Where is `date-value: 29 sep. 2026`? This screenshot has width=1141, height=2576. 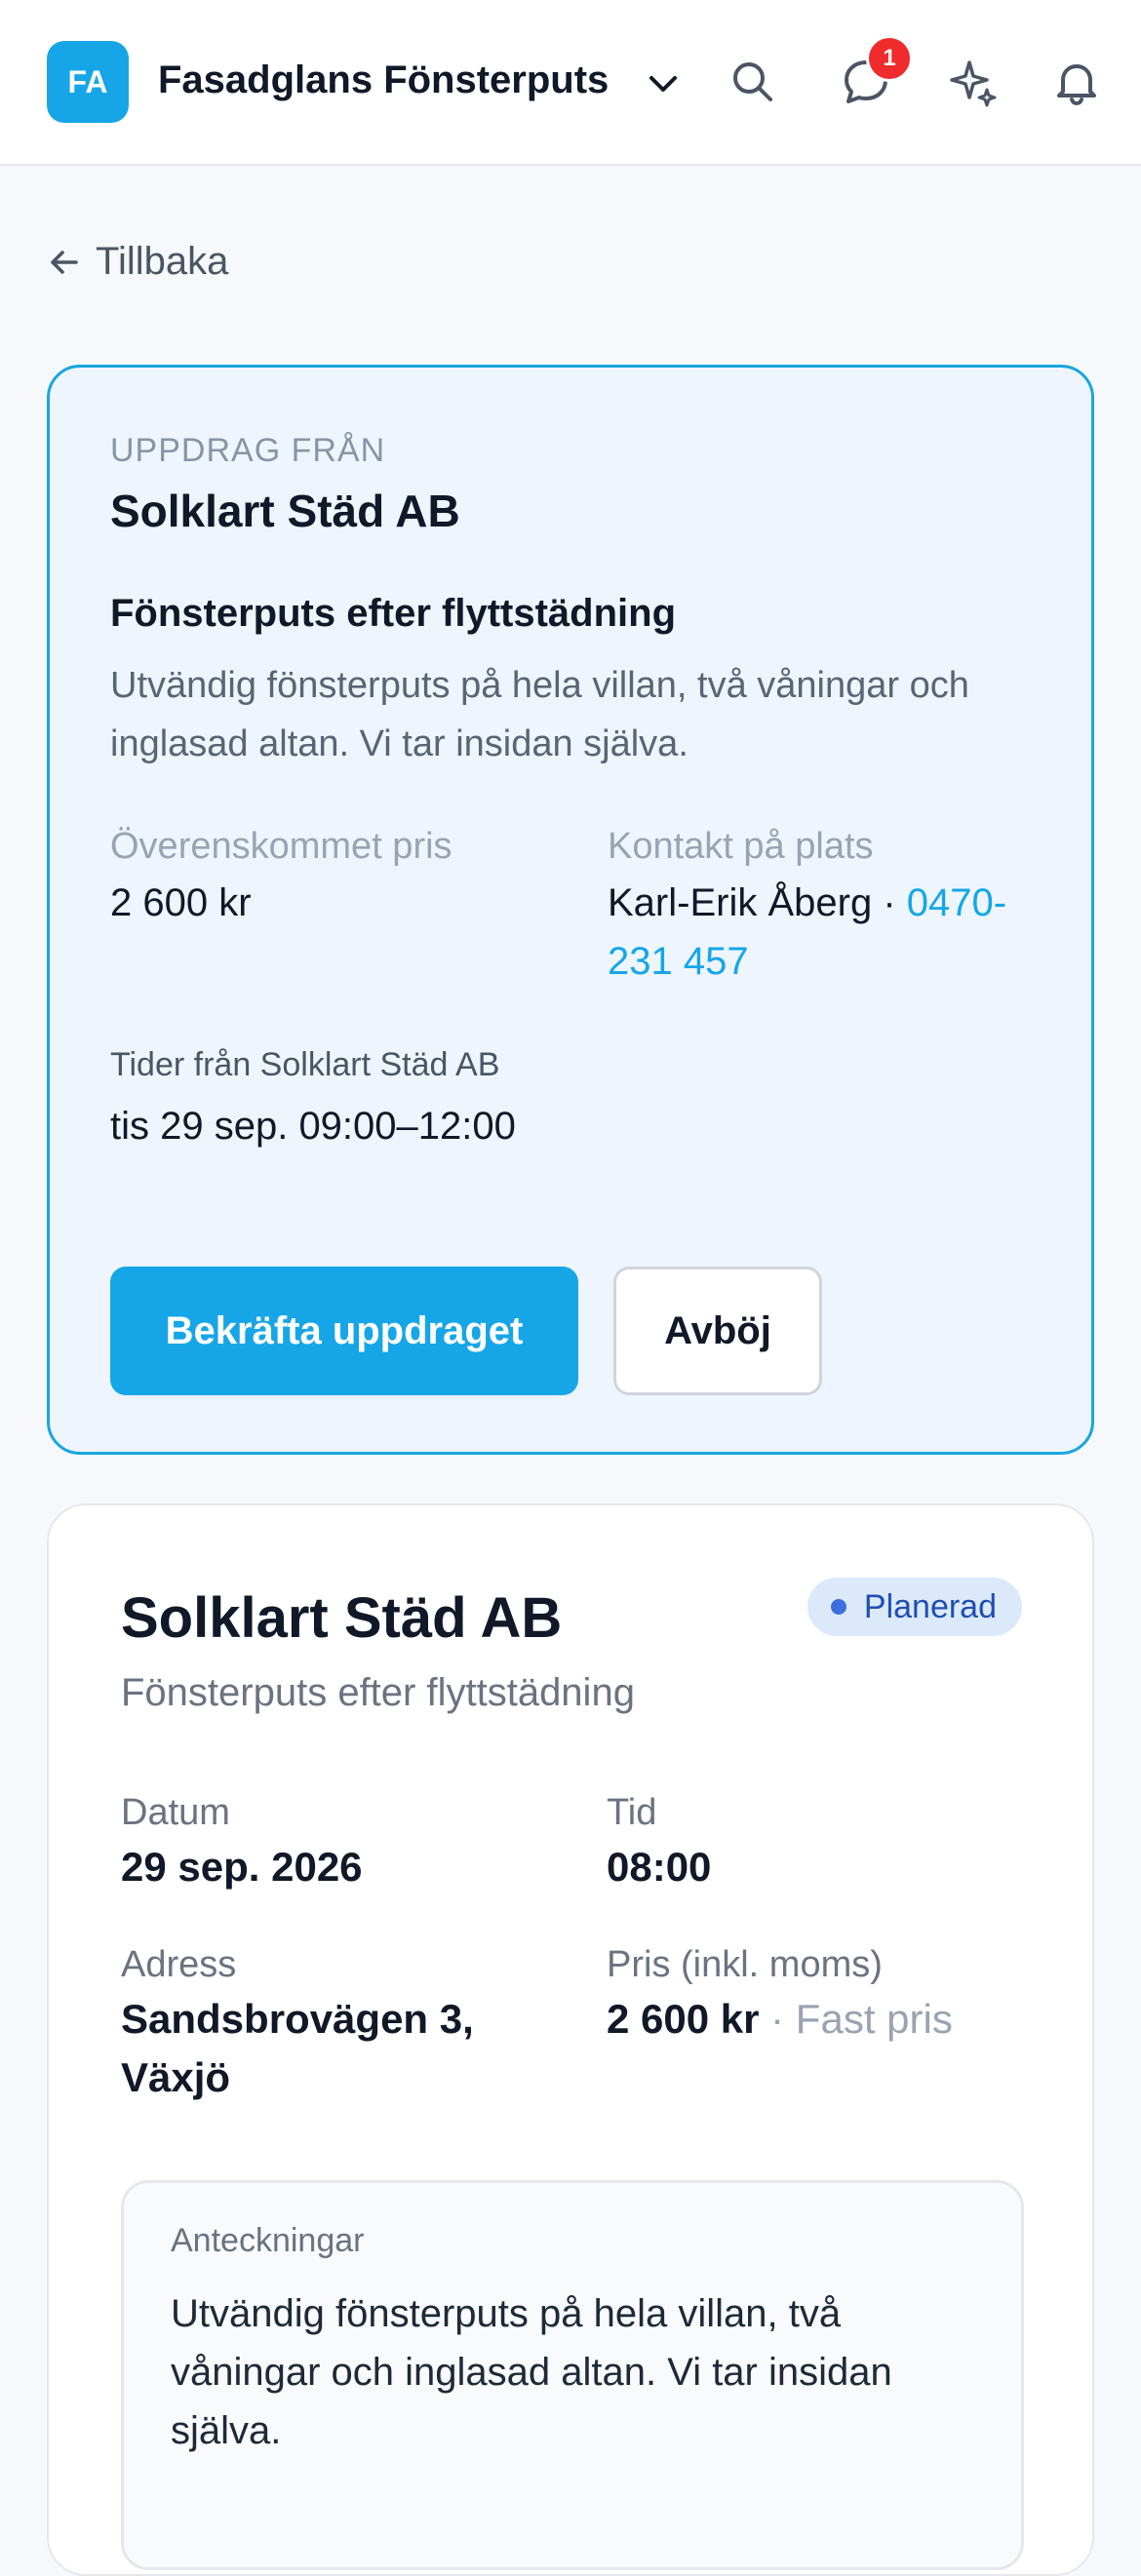 date-value: 29 sep. 2026 is located at coordinates (242, 1867).